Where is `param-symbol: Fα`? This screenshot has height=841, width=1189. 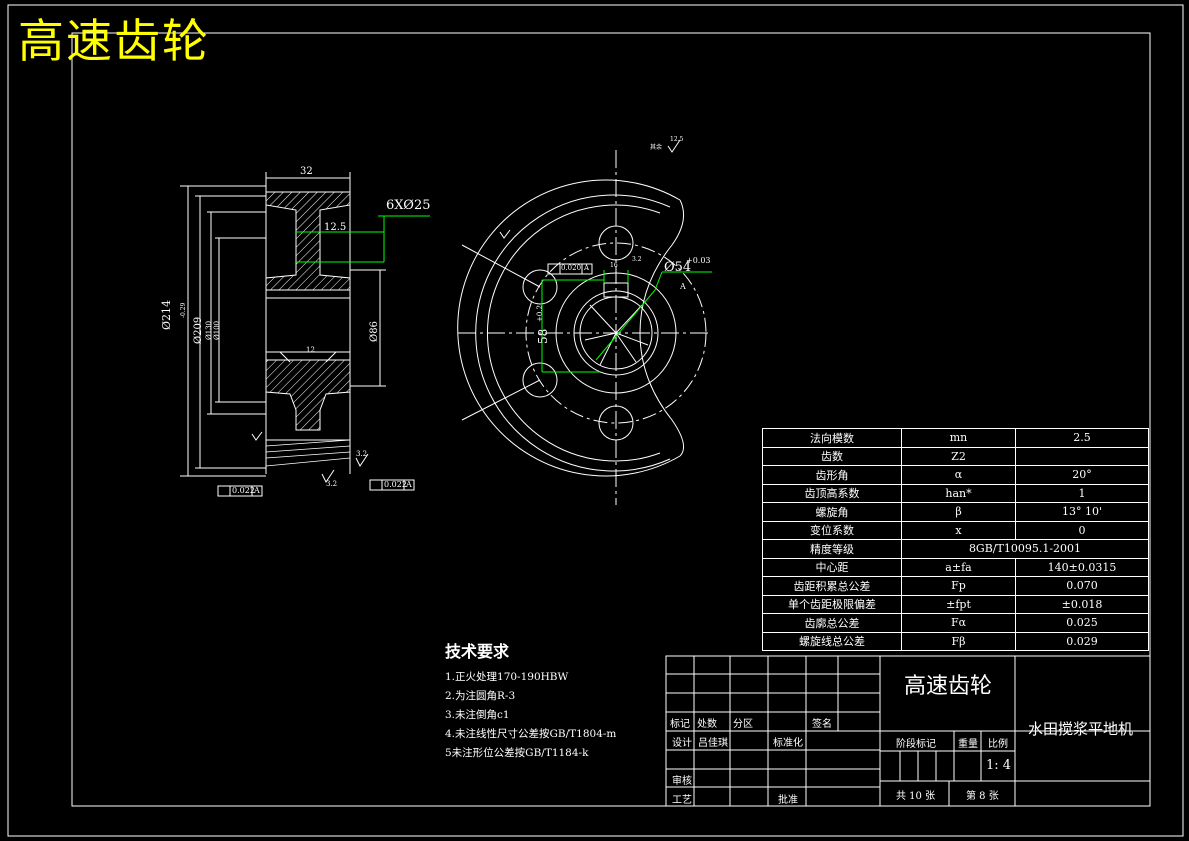 param-symbol: Fα is located at coordinates (958, 623).